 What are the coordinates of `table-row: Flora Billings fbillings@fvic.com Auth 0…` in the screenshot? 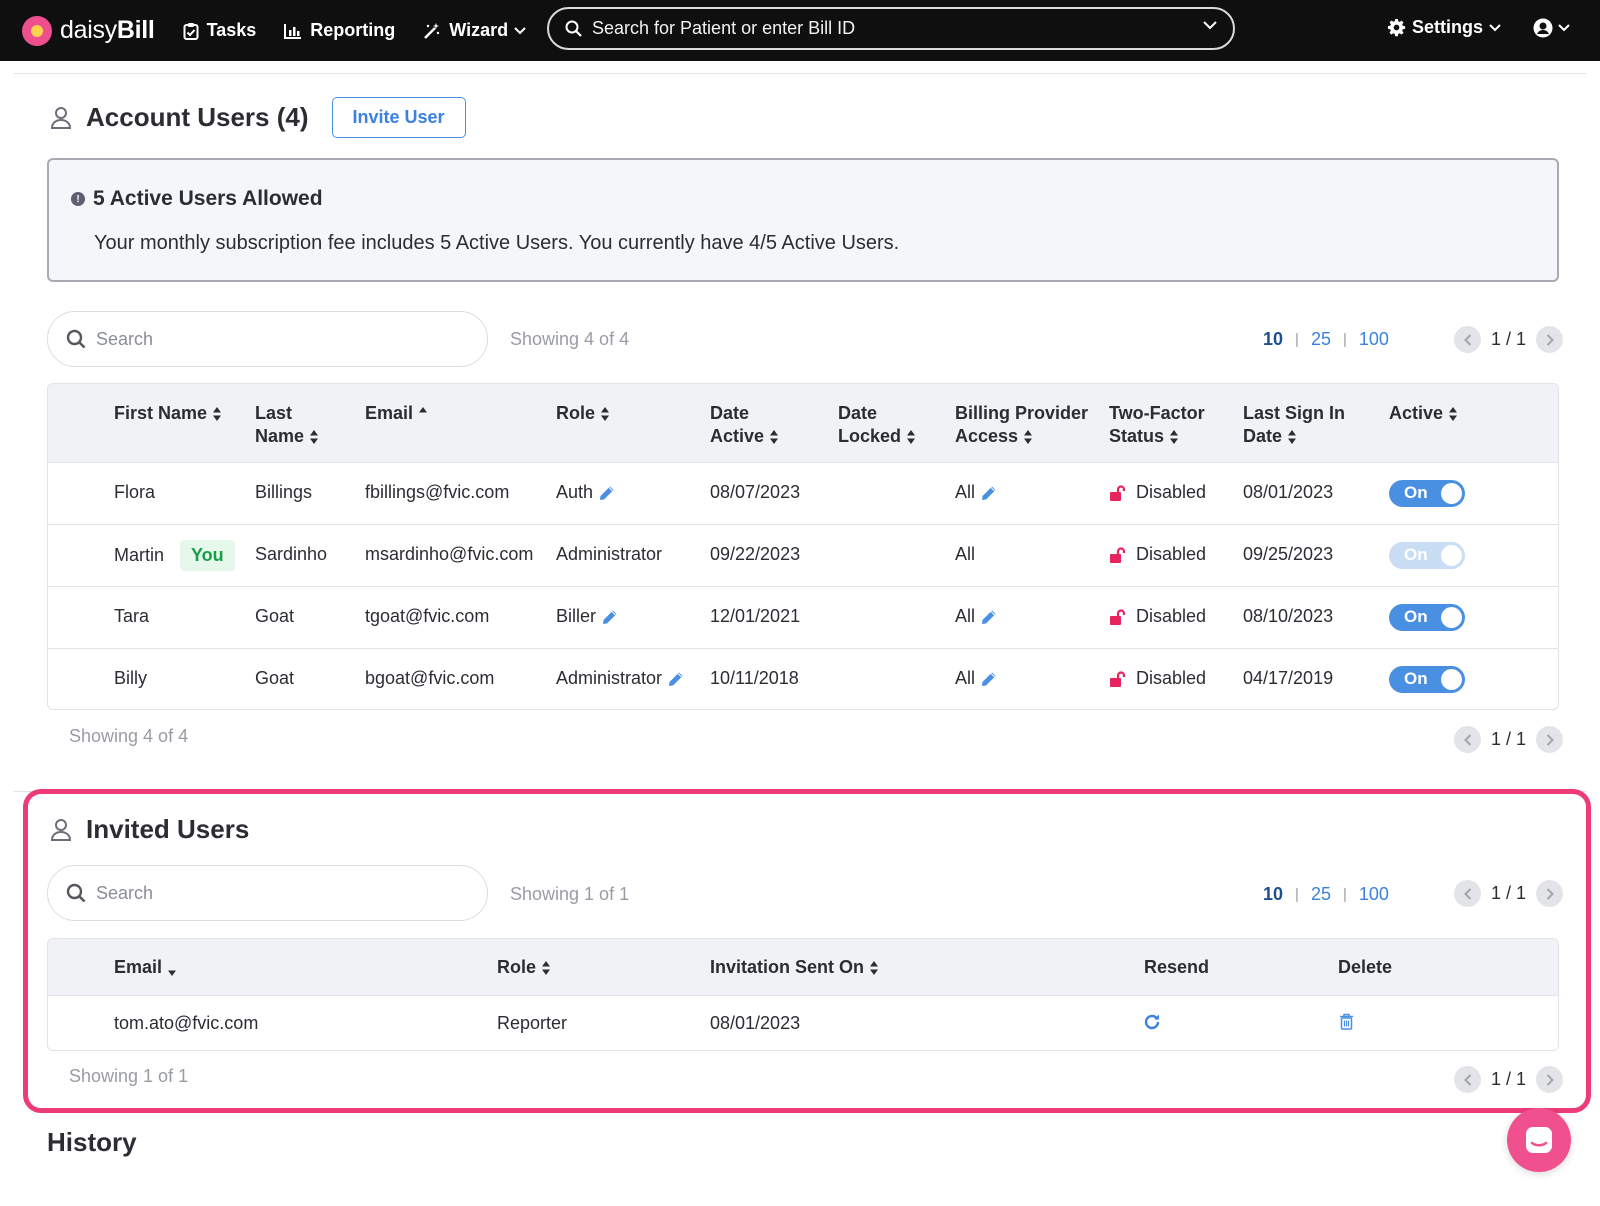 It's located at (803, 493).